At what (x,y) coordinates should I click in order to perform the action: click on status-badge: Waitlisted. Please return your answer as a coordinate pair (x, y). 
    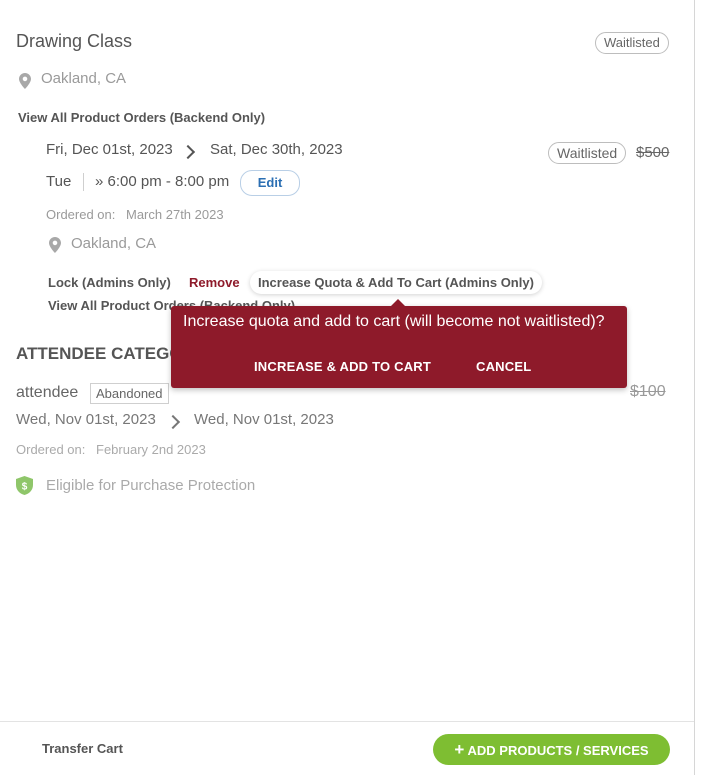
    Looking at the image, I should click on (632, 43).